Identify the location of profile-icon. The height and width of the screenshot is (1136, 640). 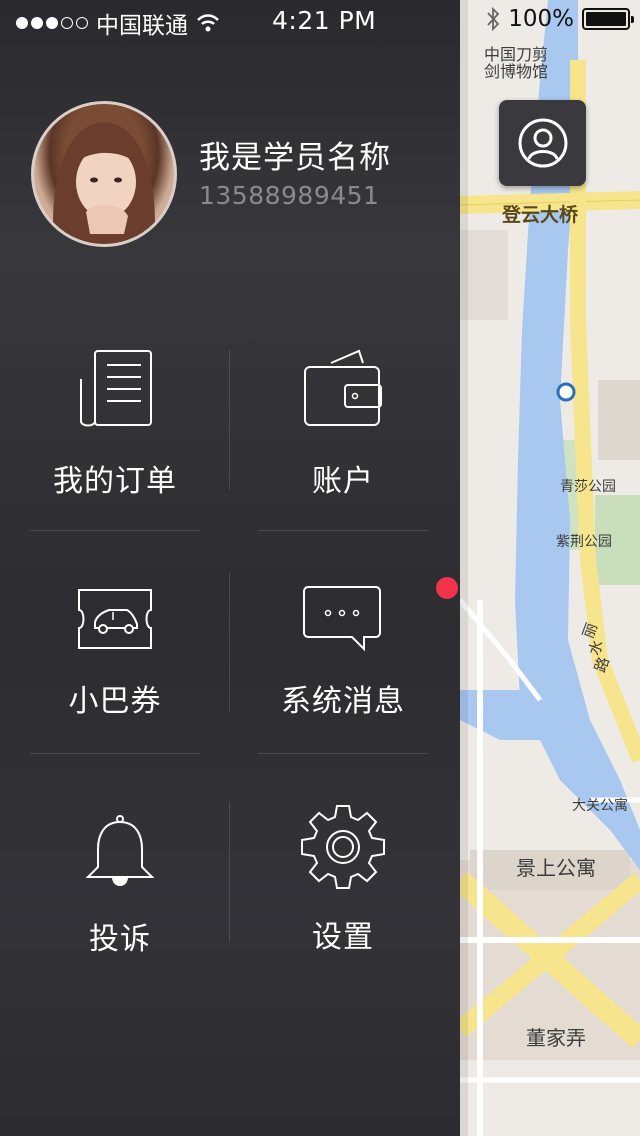
(542, 143).